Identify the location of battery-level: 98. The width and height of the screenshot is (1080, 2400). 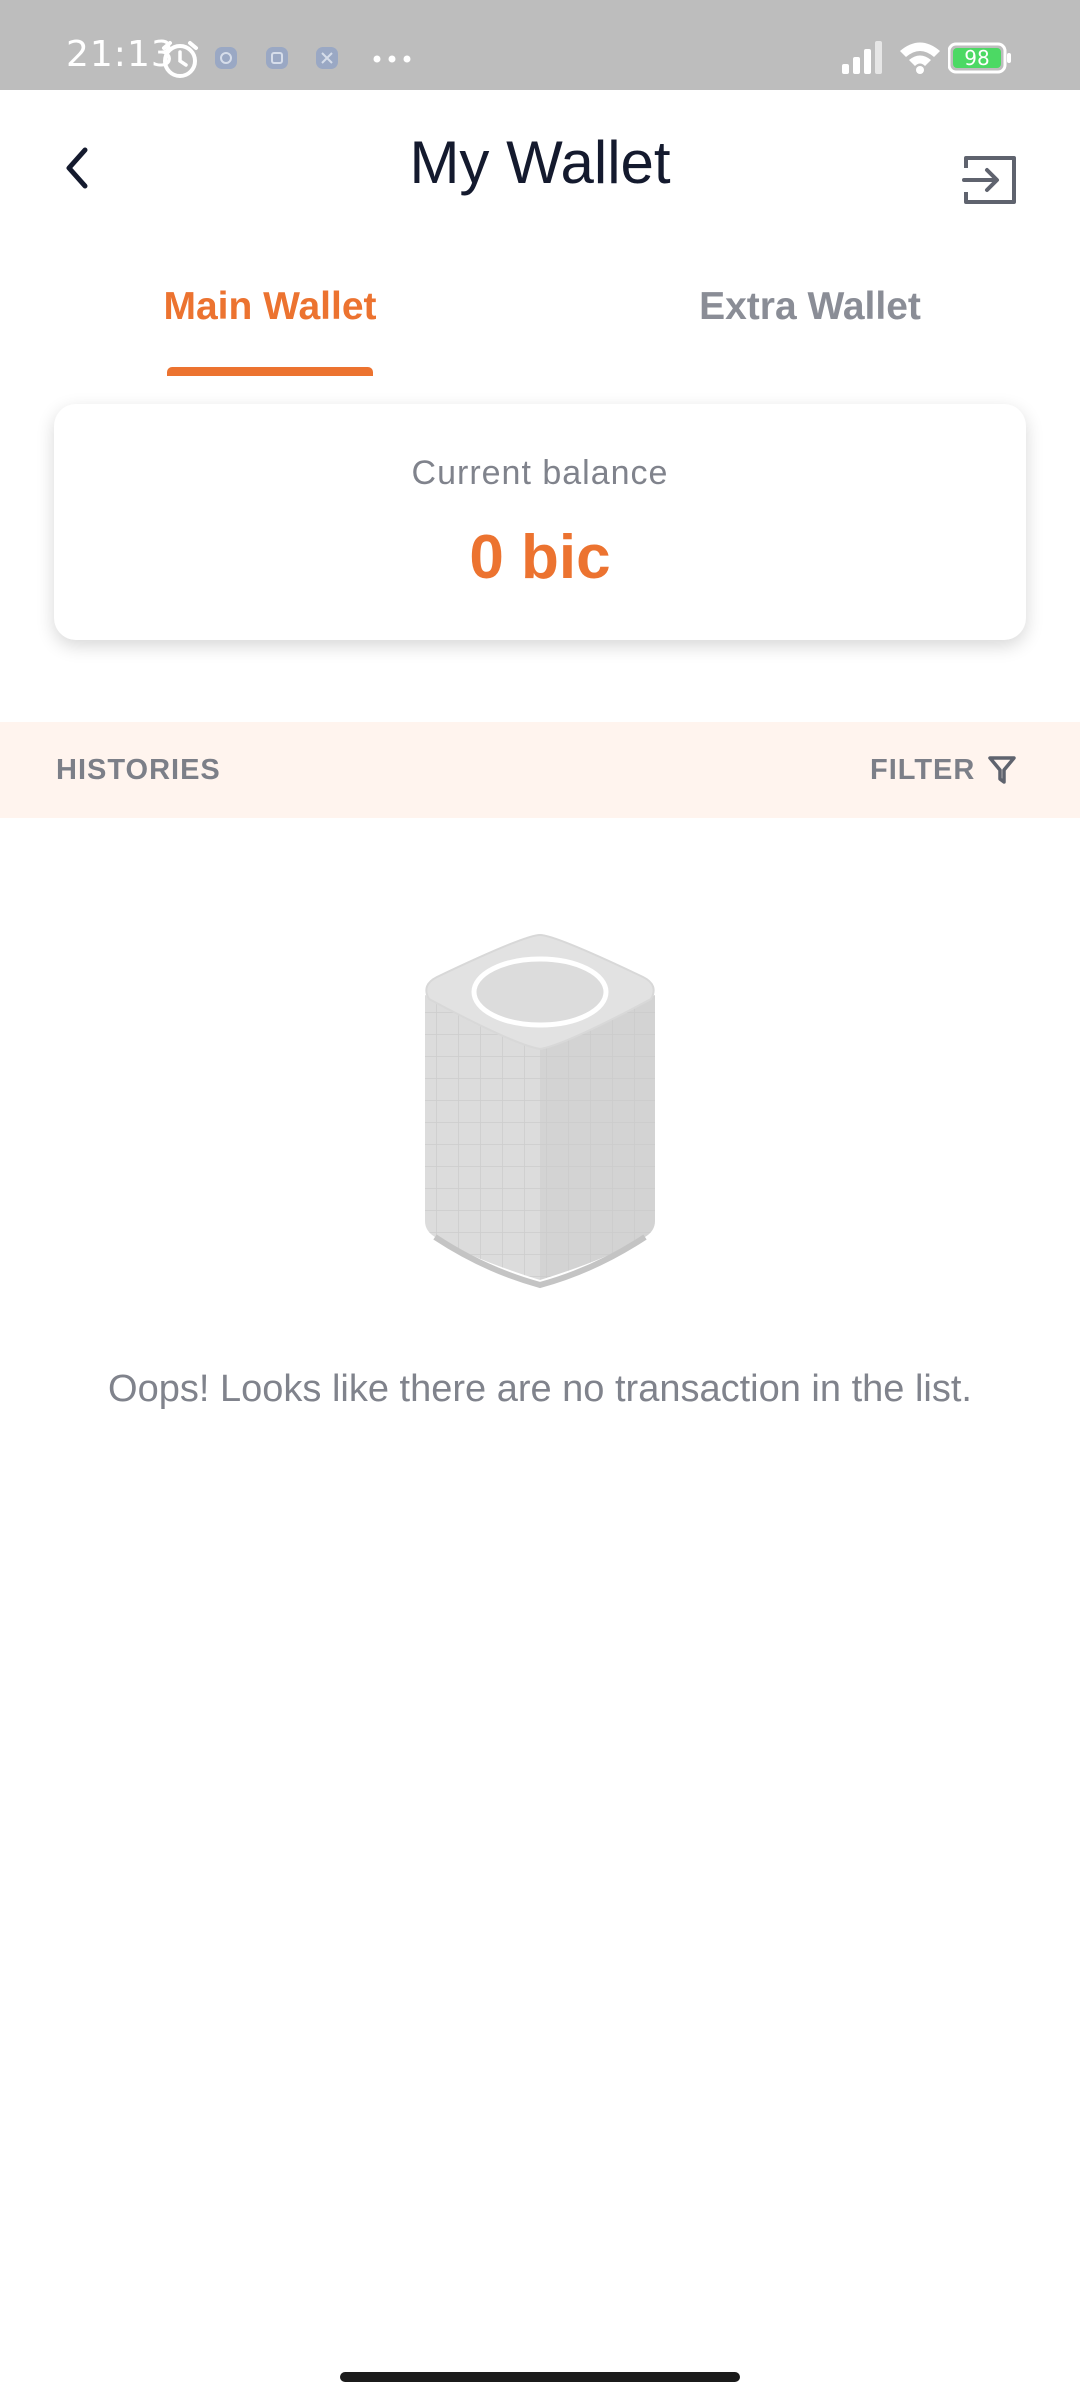
(977, 58).